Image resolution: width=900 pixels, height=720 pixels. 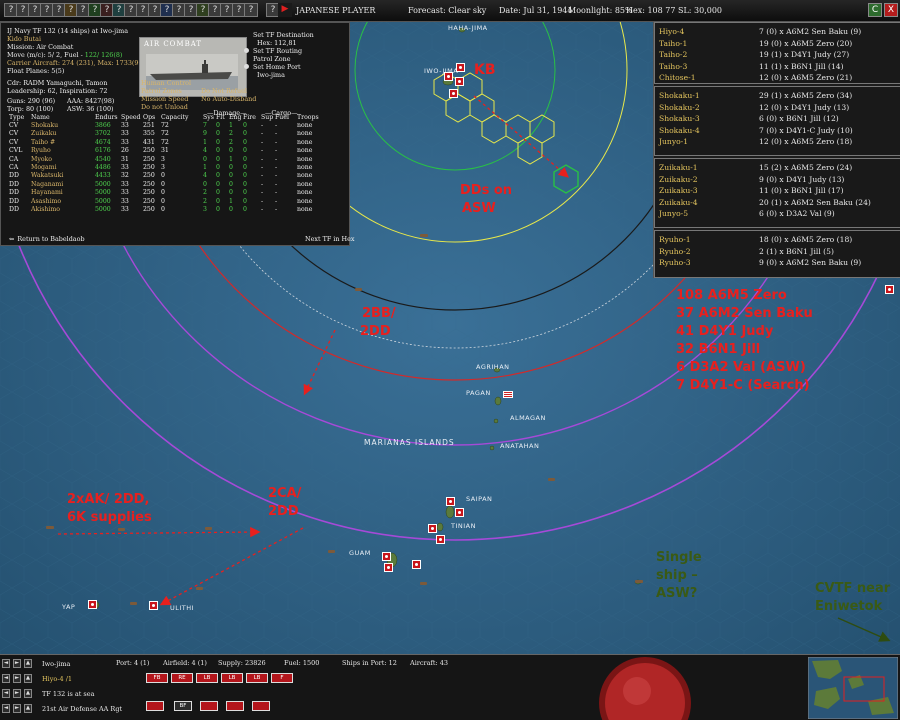 I want to click on annotation-kb: KB, so click(x=485, y=70).